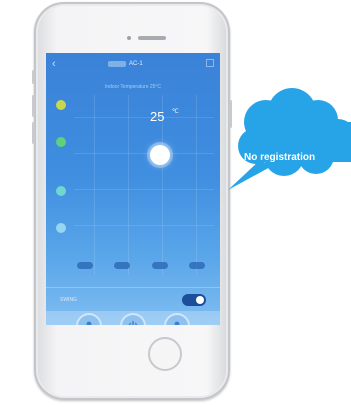 The image size is (351, 407). What do you see at coordinates (33, 106) in the screenshot?
I see `volume-up-button` at bounding box center [33, 106].